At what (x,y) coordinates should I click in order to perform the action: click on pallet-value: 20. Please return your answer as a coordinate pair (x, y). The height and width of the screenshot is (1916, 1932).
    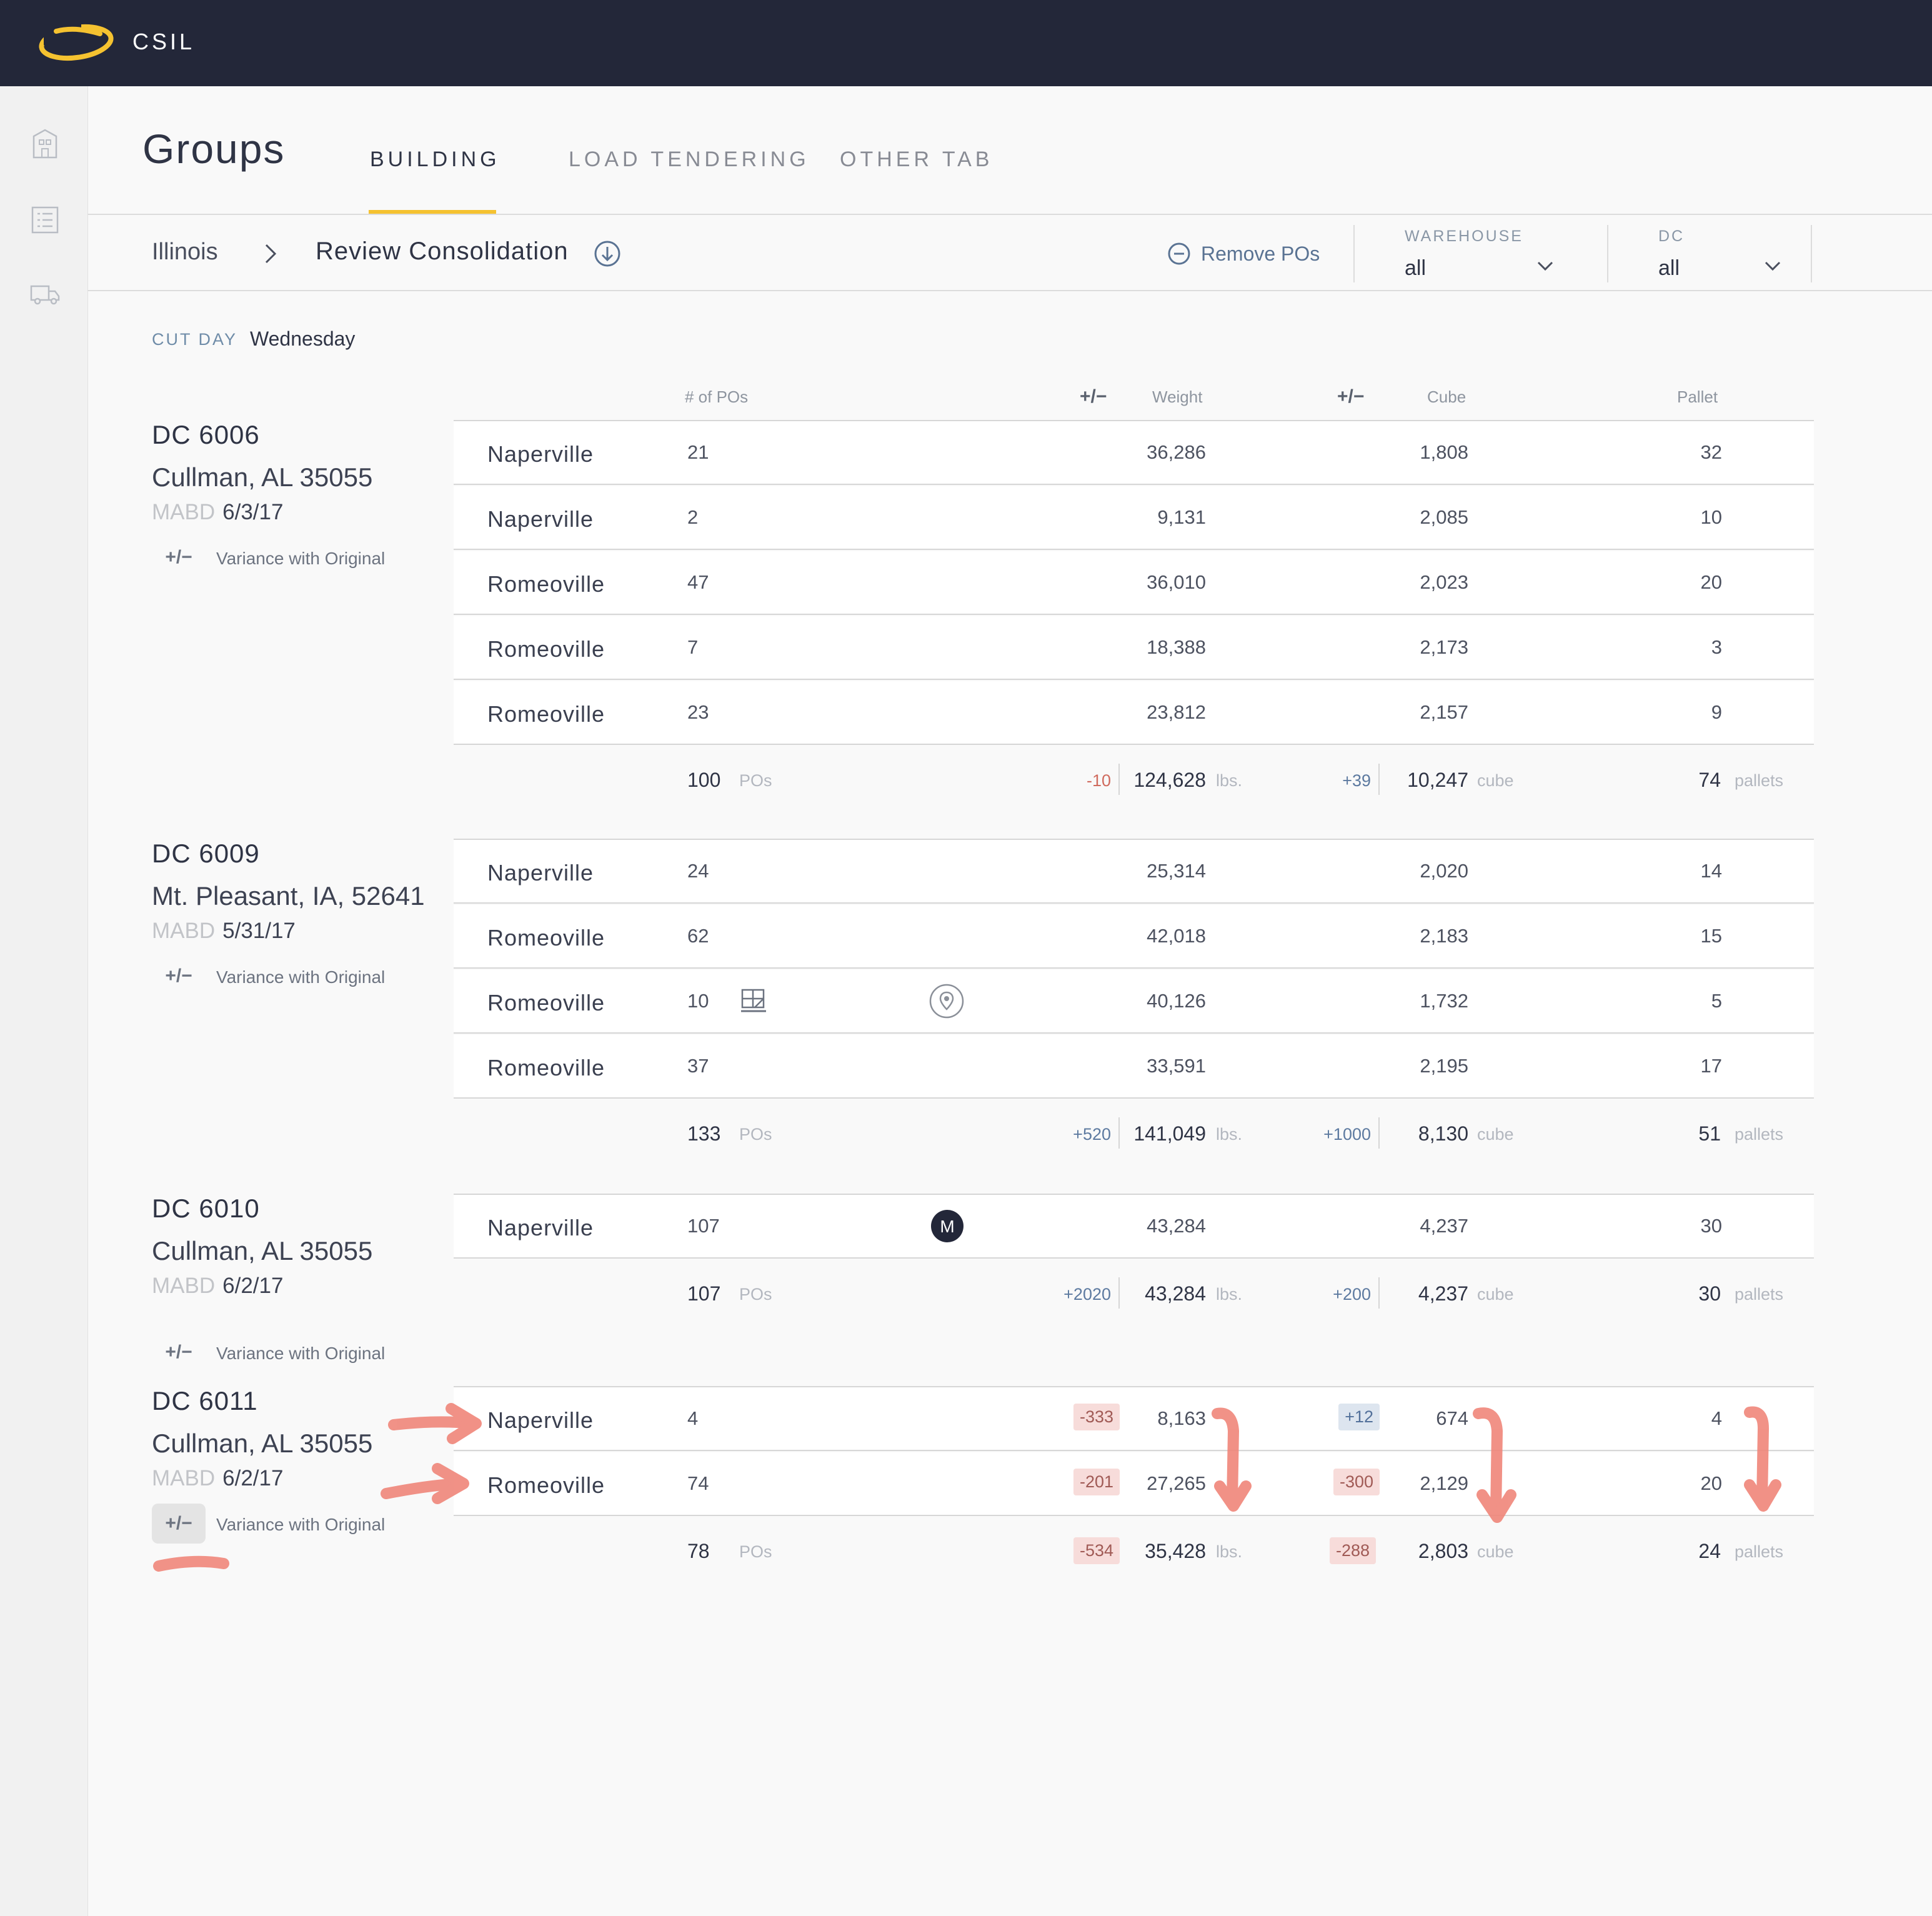
    Looking at the image, I should click on (1711, 1483).